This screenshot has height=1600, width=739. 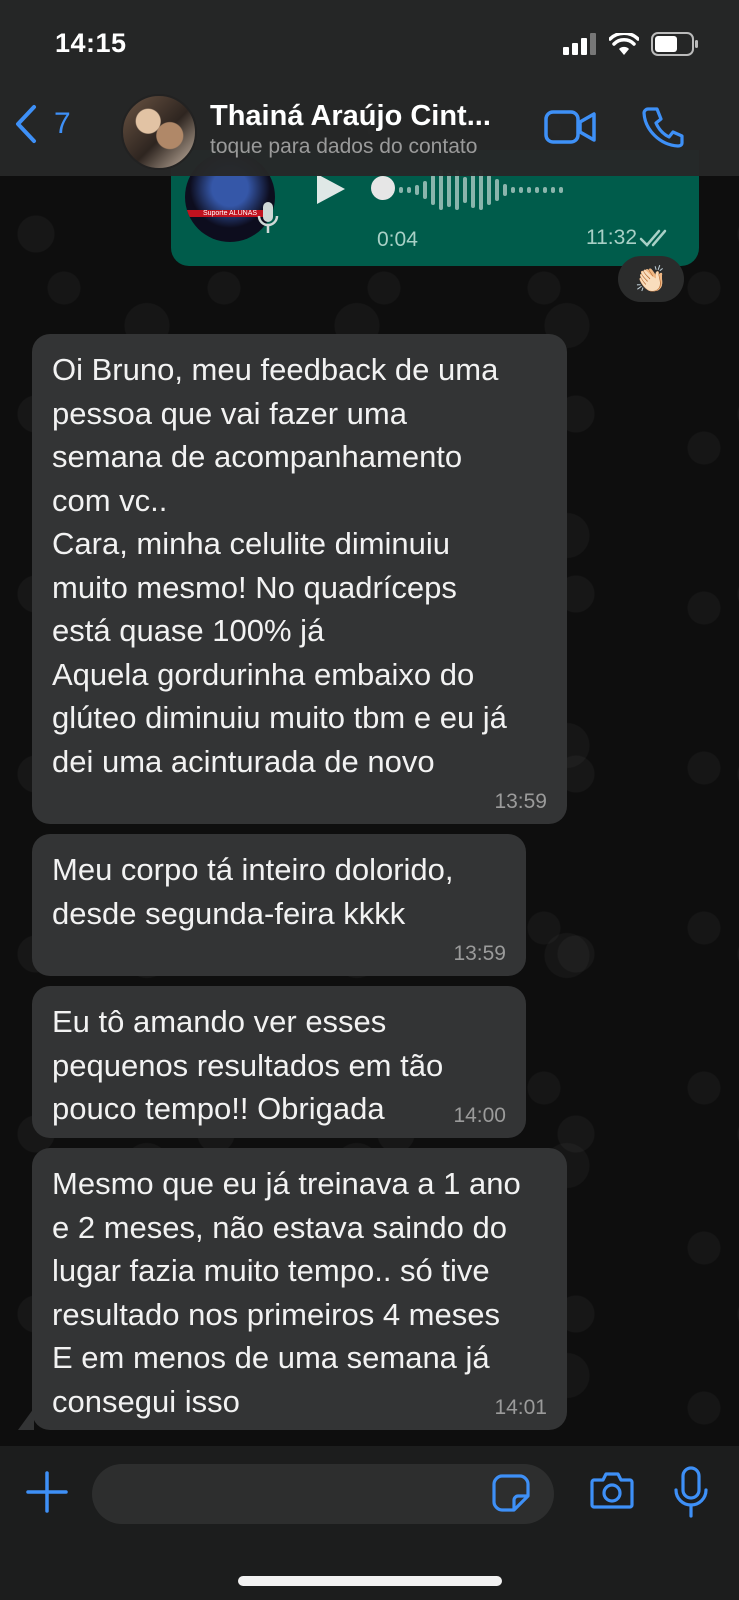 What do you see at coordinates (520, 1407) in the screenshot?
I see `message-time: 14:01` at bounding box center [520, 1407].